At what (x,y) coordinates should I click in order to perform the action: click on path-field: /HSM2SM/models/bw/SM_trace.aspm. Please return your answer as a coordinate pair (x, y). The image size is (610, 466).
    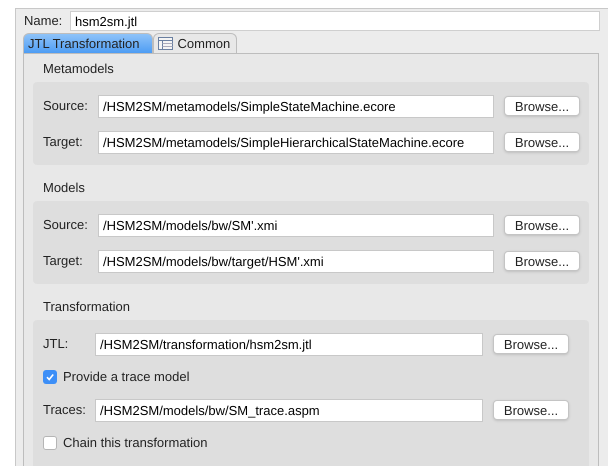
    Looking at the image, I should click on (289, 410).